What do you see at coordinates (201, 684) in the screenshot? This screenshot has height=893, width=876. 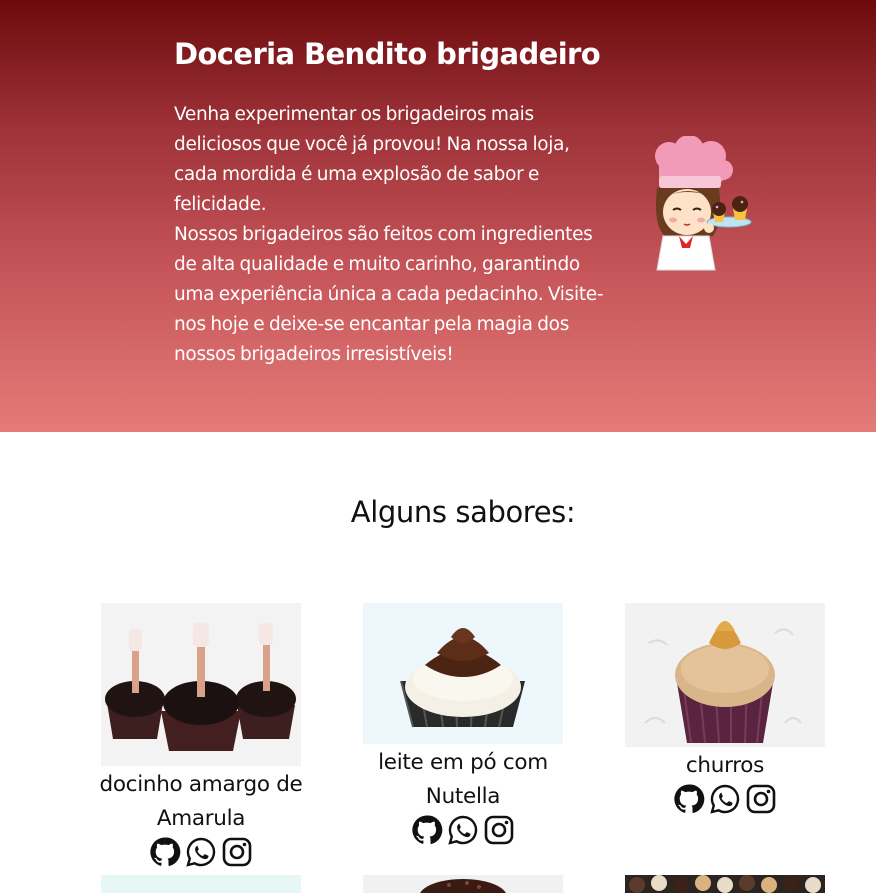 I see `amarula-brigadeiro-photo` at bounding box center [201, 684].